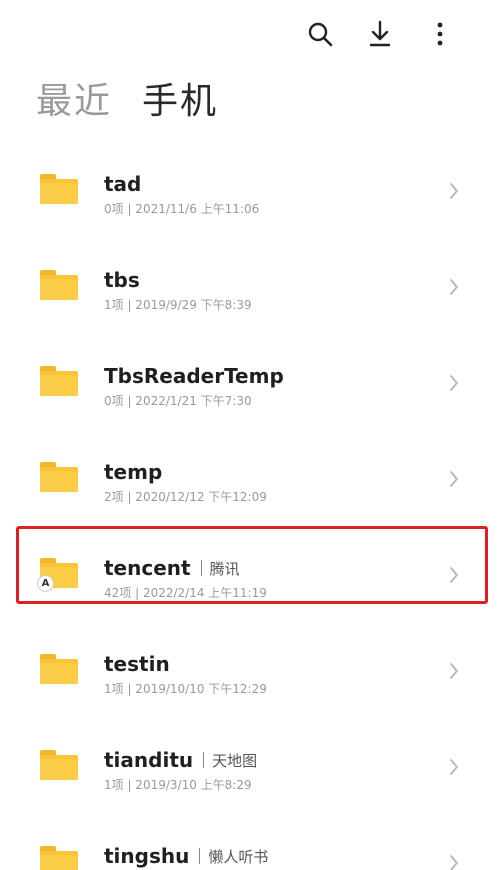 Image resolution: width=500 pixels, height=870 pixels. Describe the element at coordinates (178, 785) in the screenshot. I see `folder-meta: 1项 | 2019/3/10 上午8:29` at that location.